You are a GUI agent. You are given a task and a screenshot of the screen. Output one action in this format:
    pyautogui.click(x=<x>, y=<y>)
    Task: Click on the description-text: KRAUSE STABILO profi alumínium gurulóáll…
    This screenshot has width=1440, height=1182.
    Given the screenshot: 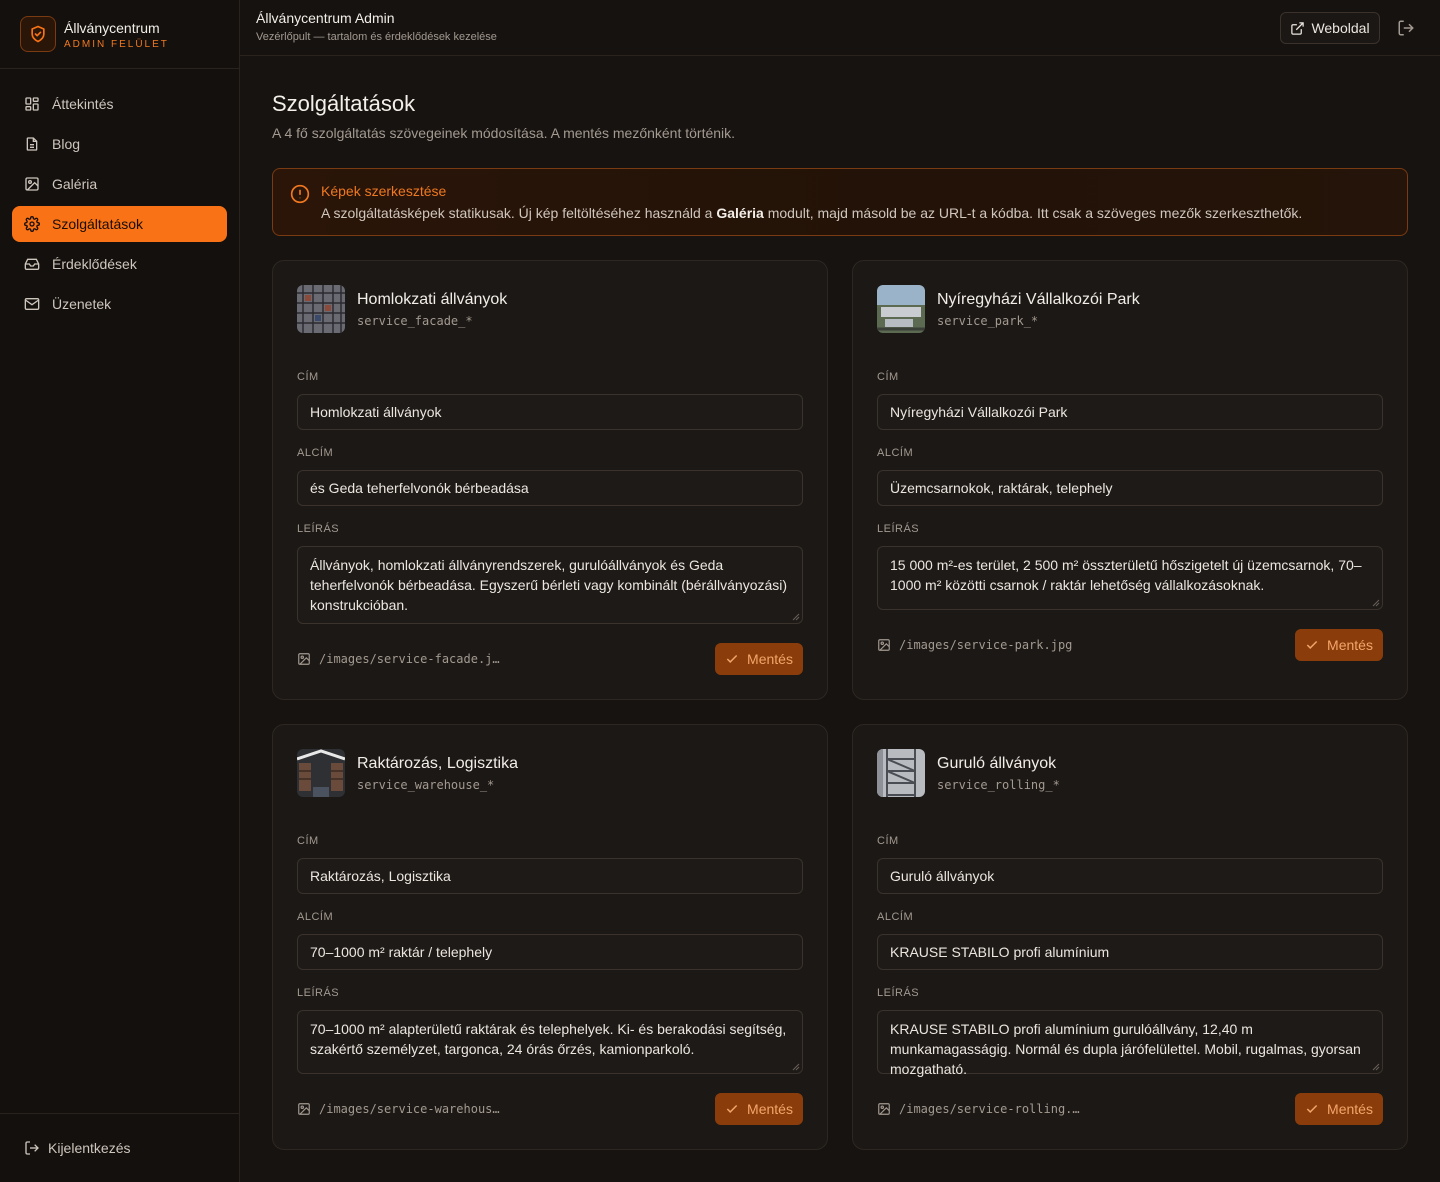 What is the action you would take?
    pyautogui.click(x=1125, y=1049)
    